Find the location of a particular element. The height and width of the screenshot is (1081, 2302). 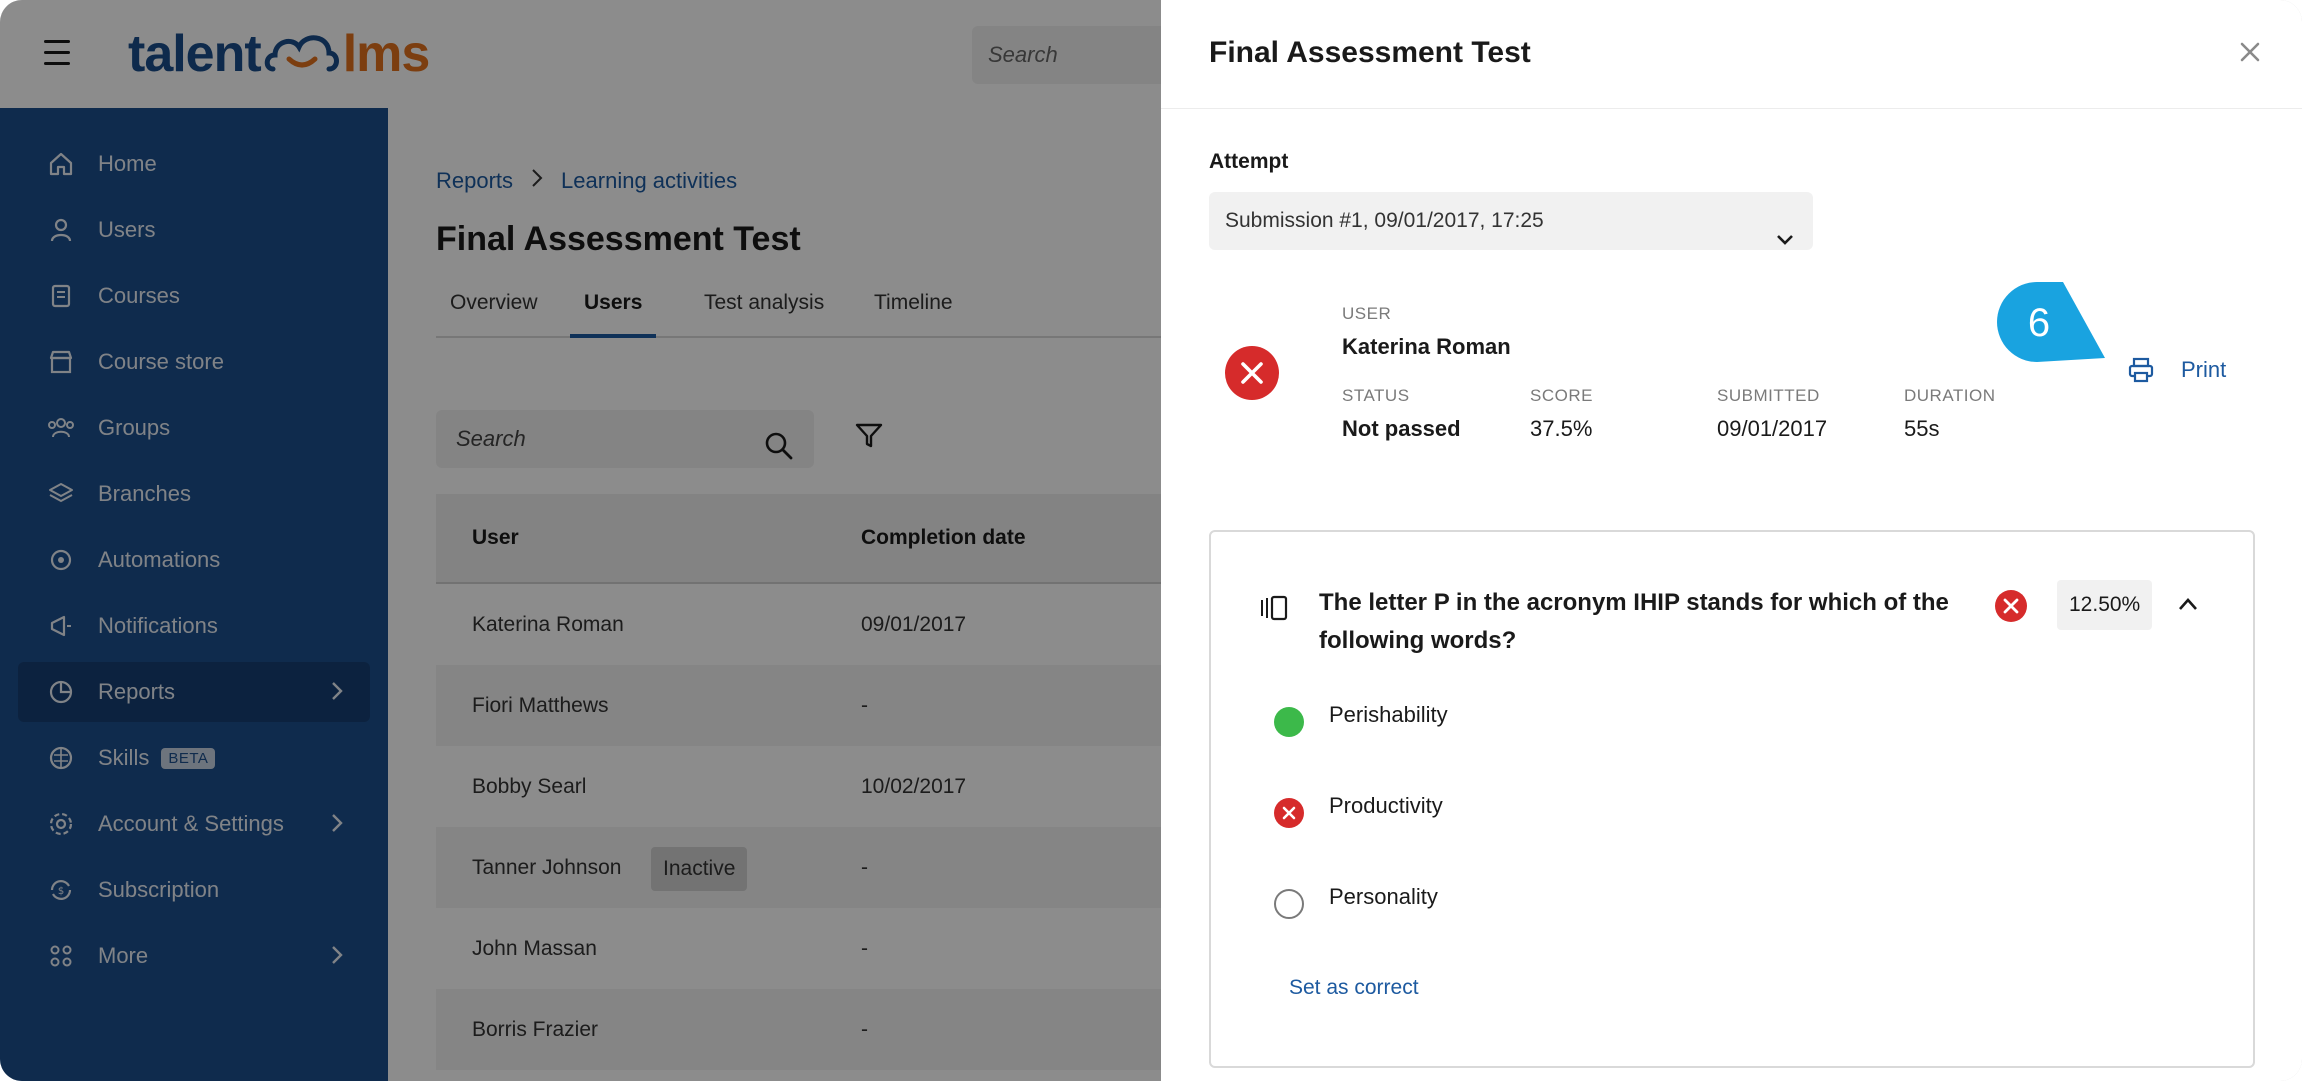

duration-value: 55s is located at coordinates (1922, 428).